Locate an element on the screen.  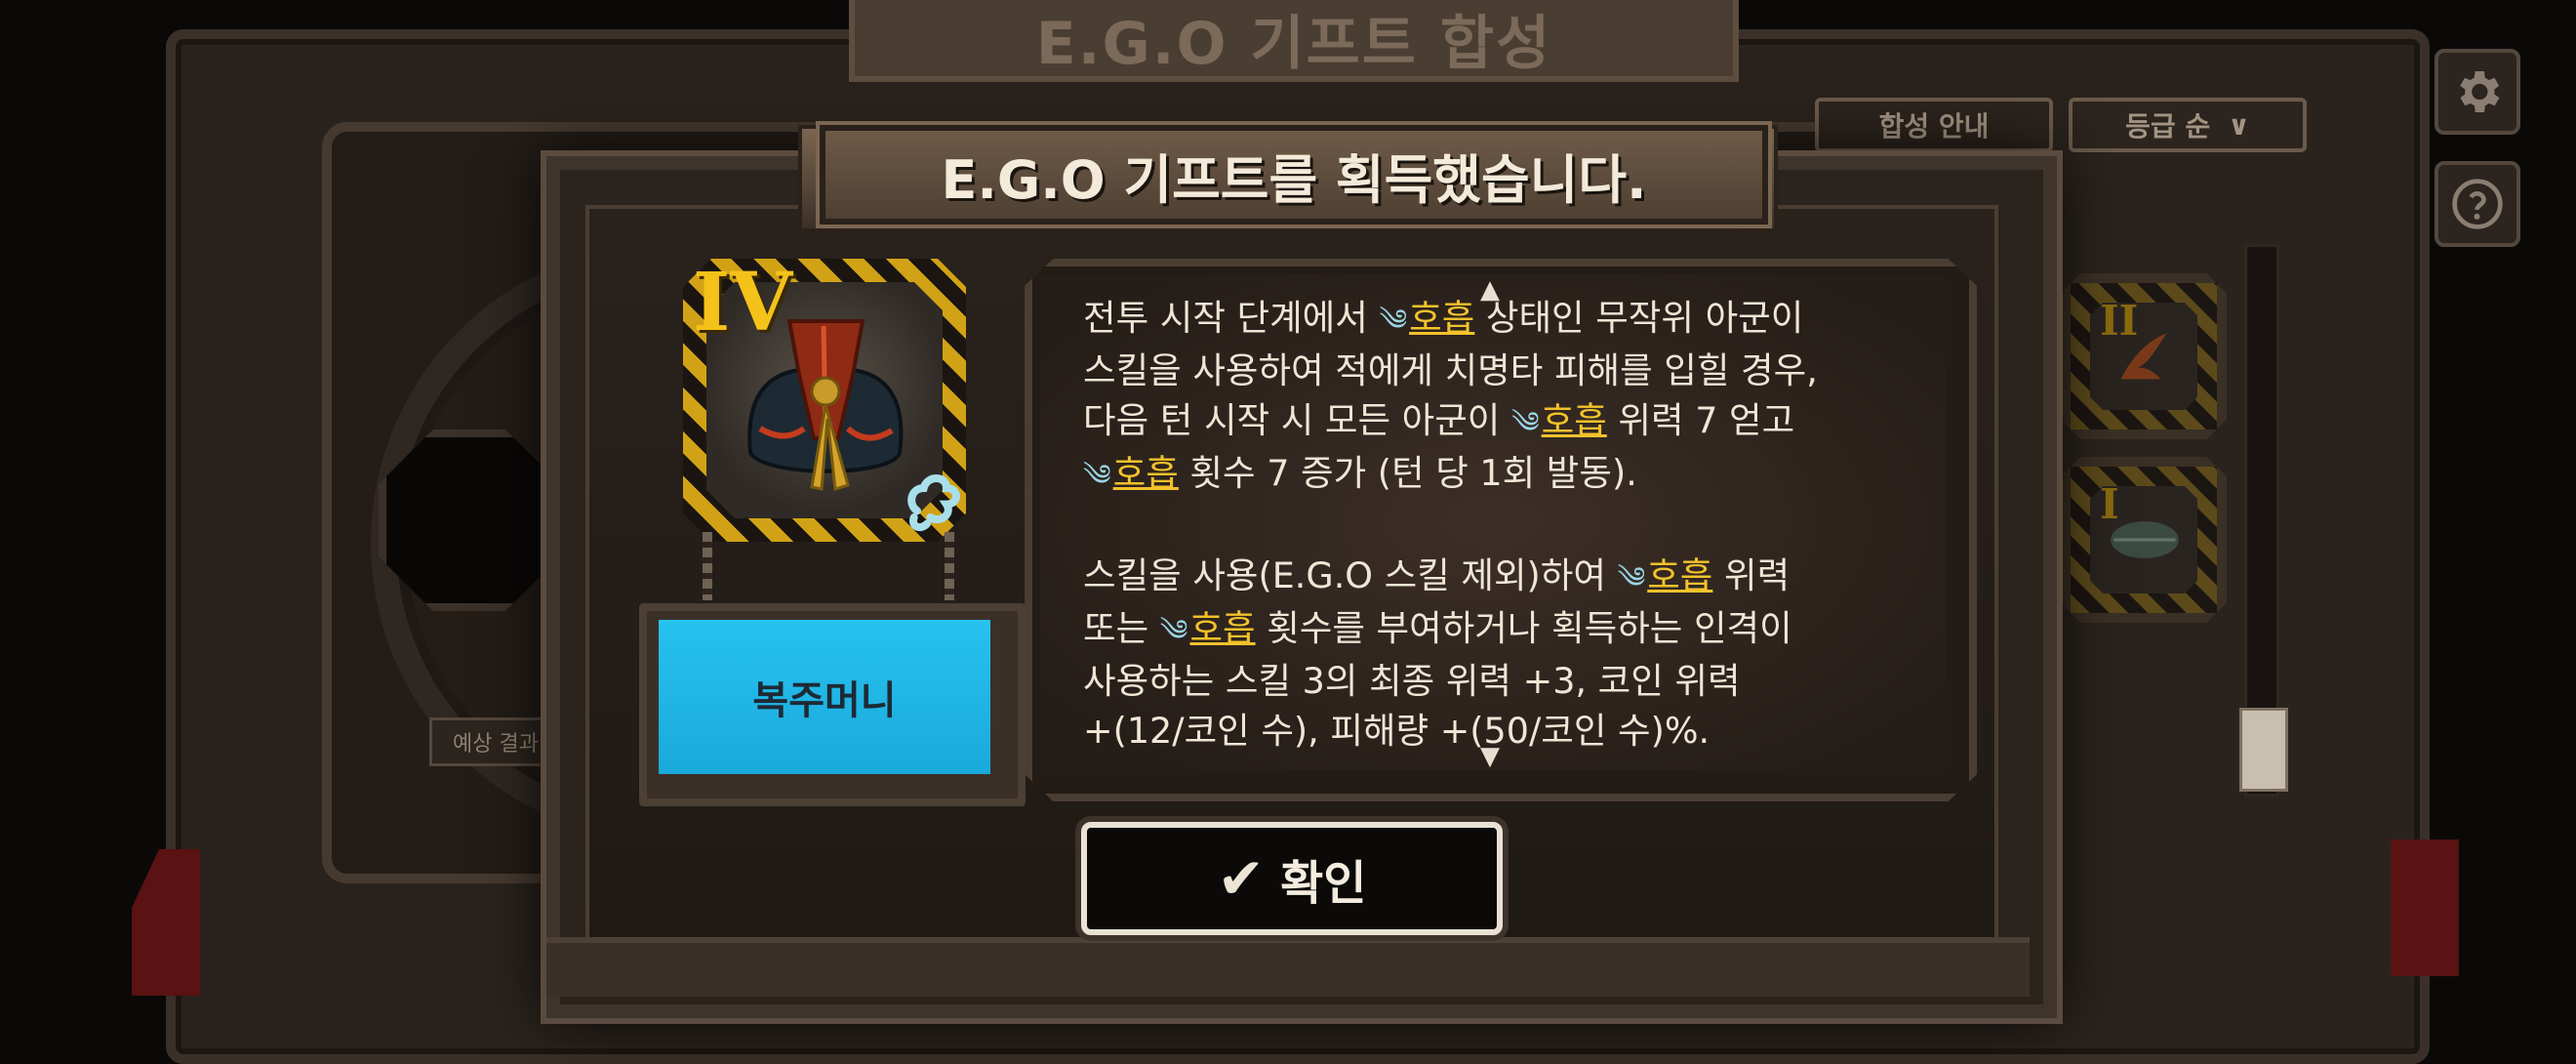
background-title: E.G.O 기프트 합성 is located at coordinates (1294, 41).